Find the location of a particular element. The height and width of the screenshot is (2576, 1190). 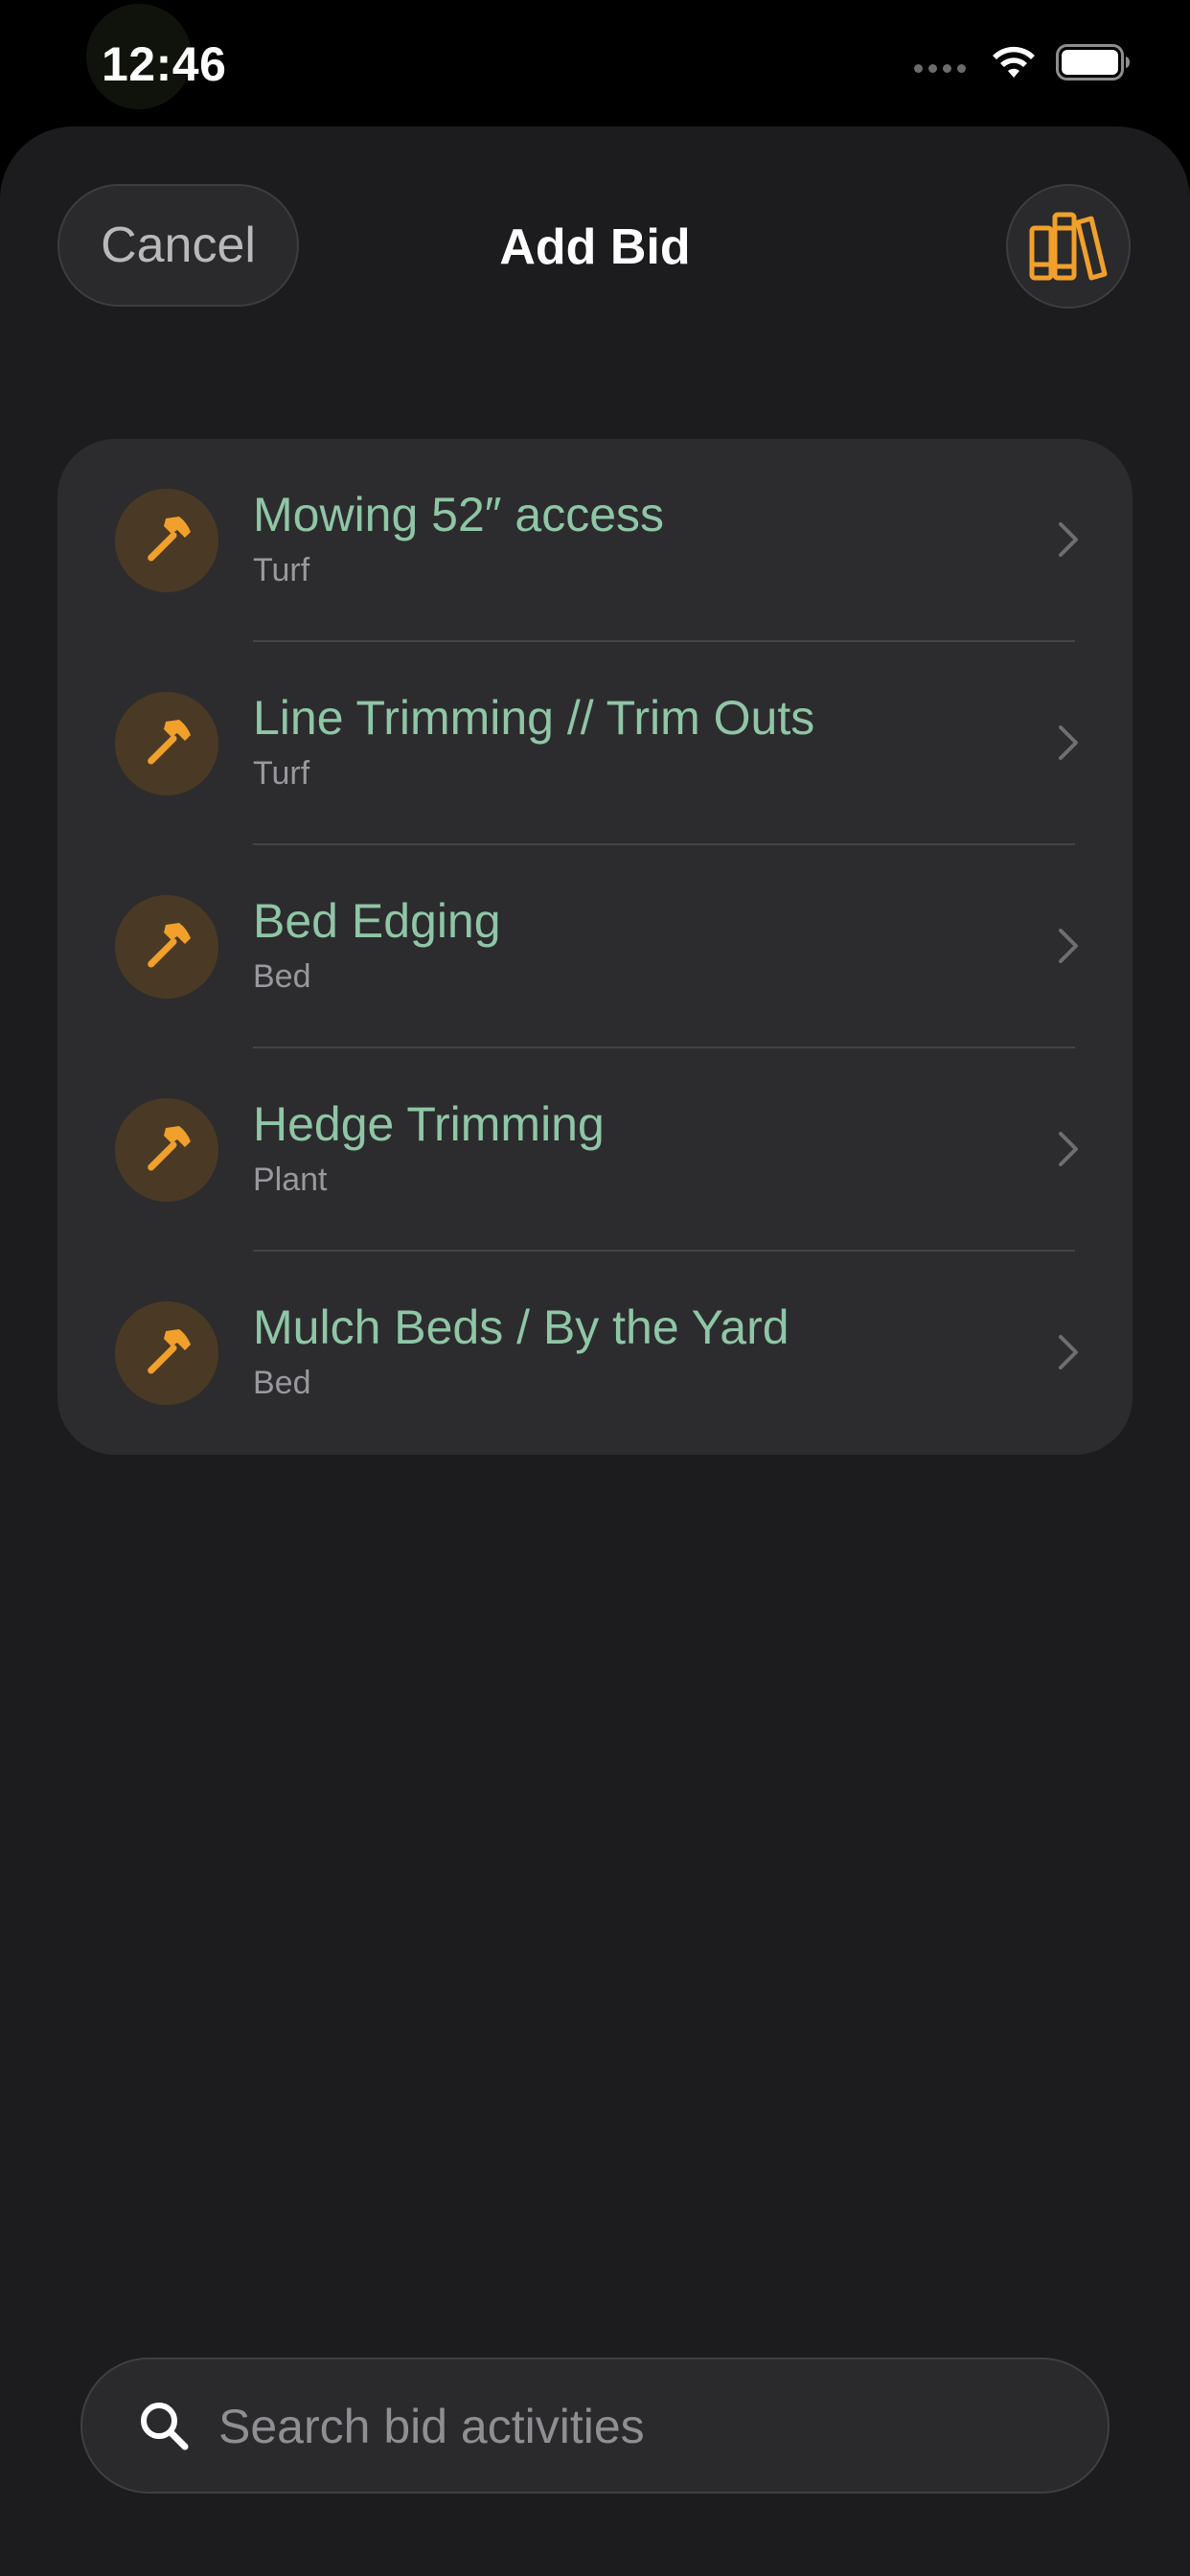

library-button is located at coordinates (1069, 246).